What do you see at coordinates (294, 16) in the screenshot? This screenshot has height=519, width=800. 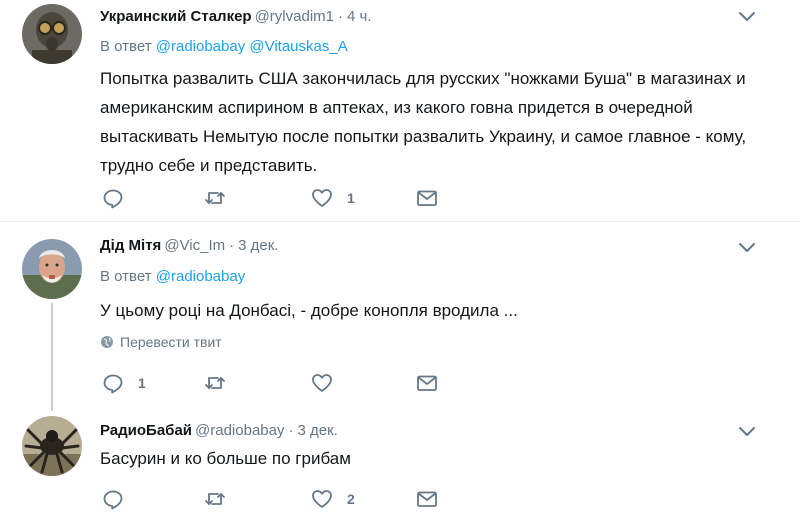 I see `author-handle: @rylvadim1` at bounding box center [294, 16].